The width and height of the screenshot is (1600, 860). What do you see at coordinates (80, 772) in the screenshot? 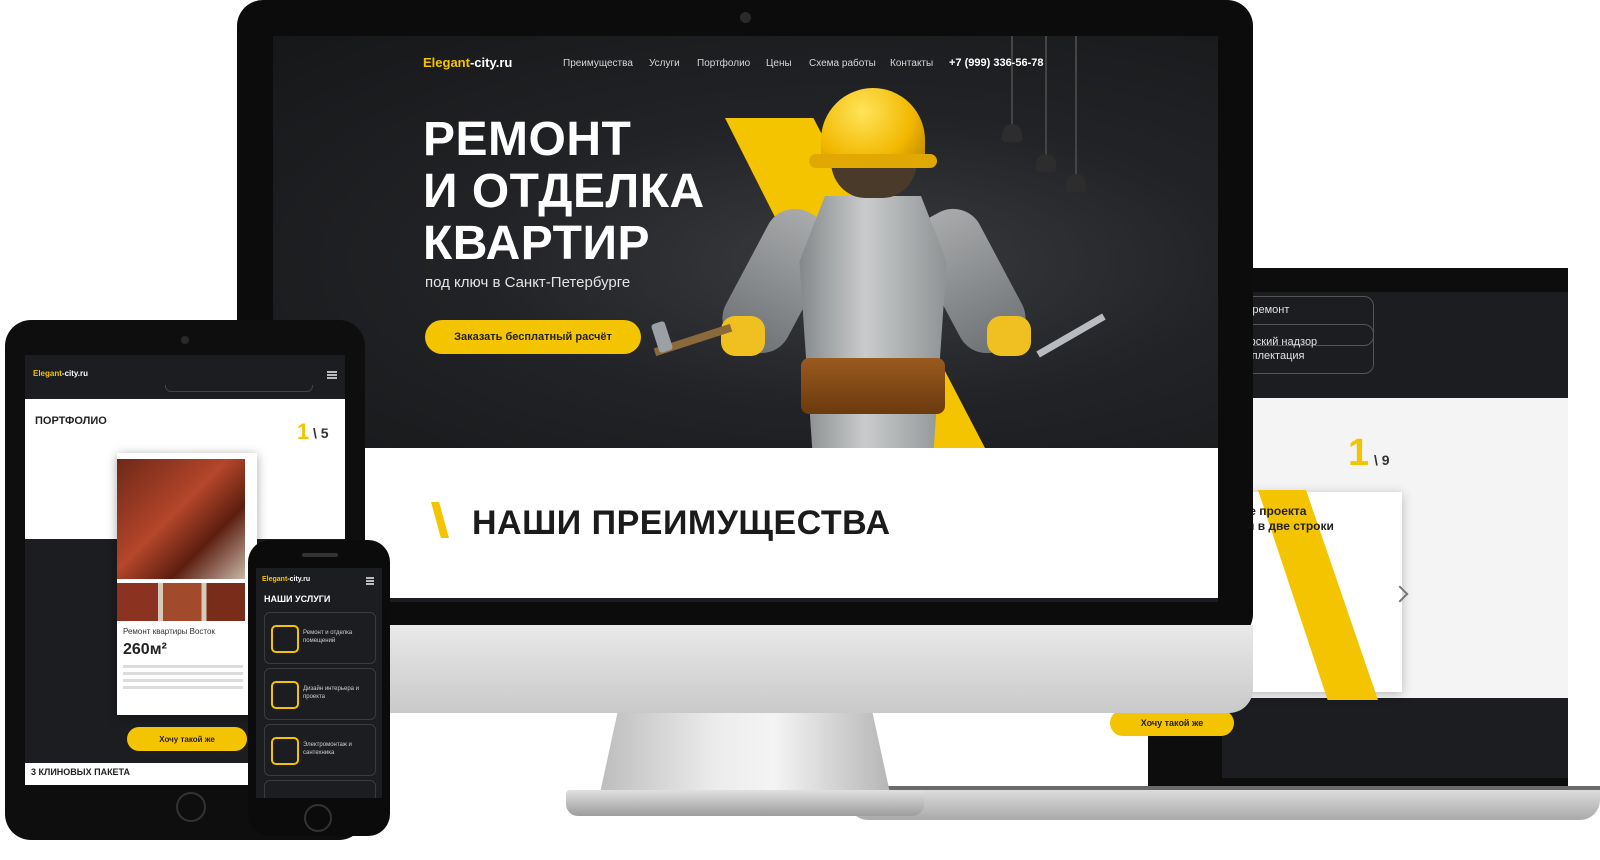
I see `packages-title: 3 КЛИНОВЫХ ПАКЕТА` at bounding box center [80, 772].